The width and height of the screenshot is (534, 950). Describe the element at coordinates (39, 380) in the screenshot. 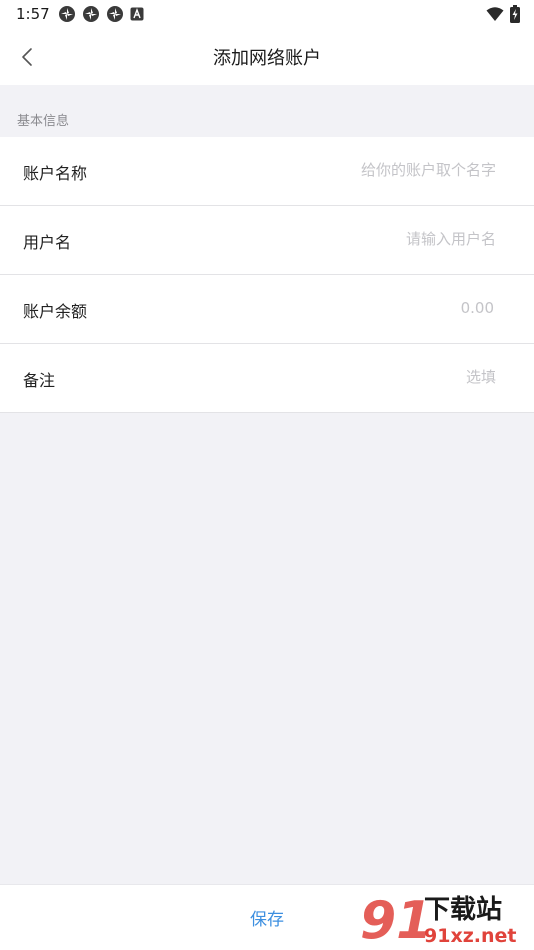

I see `remark-label: 备注` at that location.